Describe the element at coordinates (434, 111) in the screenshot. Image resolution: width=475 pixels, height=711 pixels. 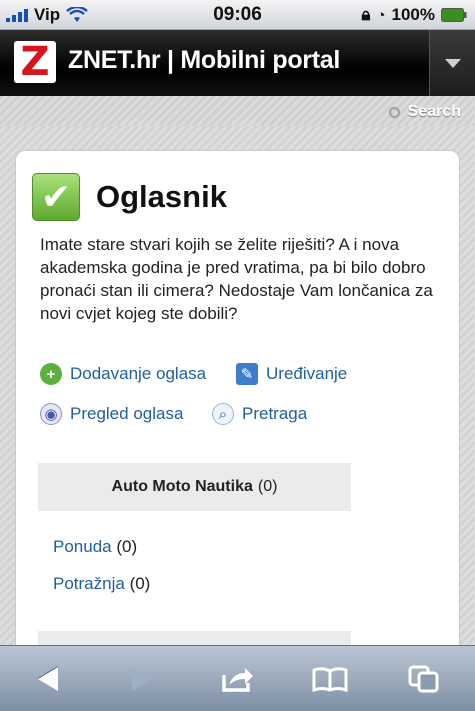
I see `search-label: Search` at that location.